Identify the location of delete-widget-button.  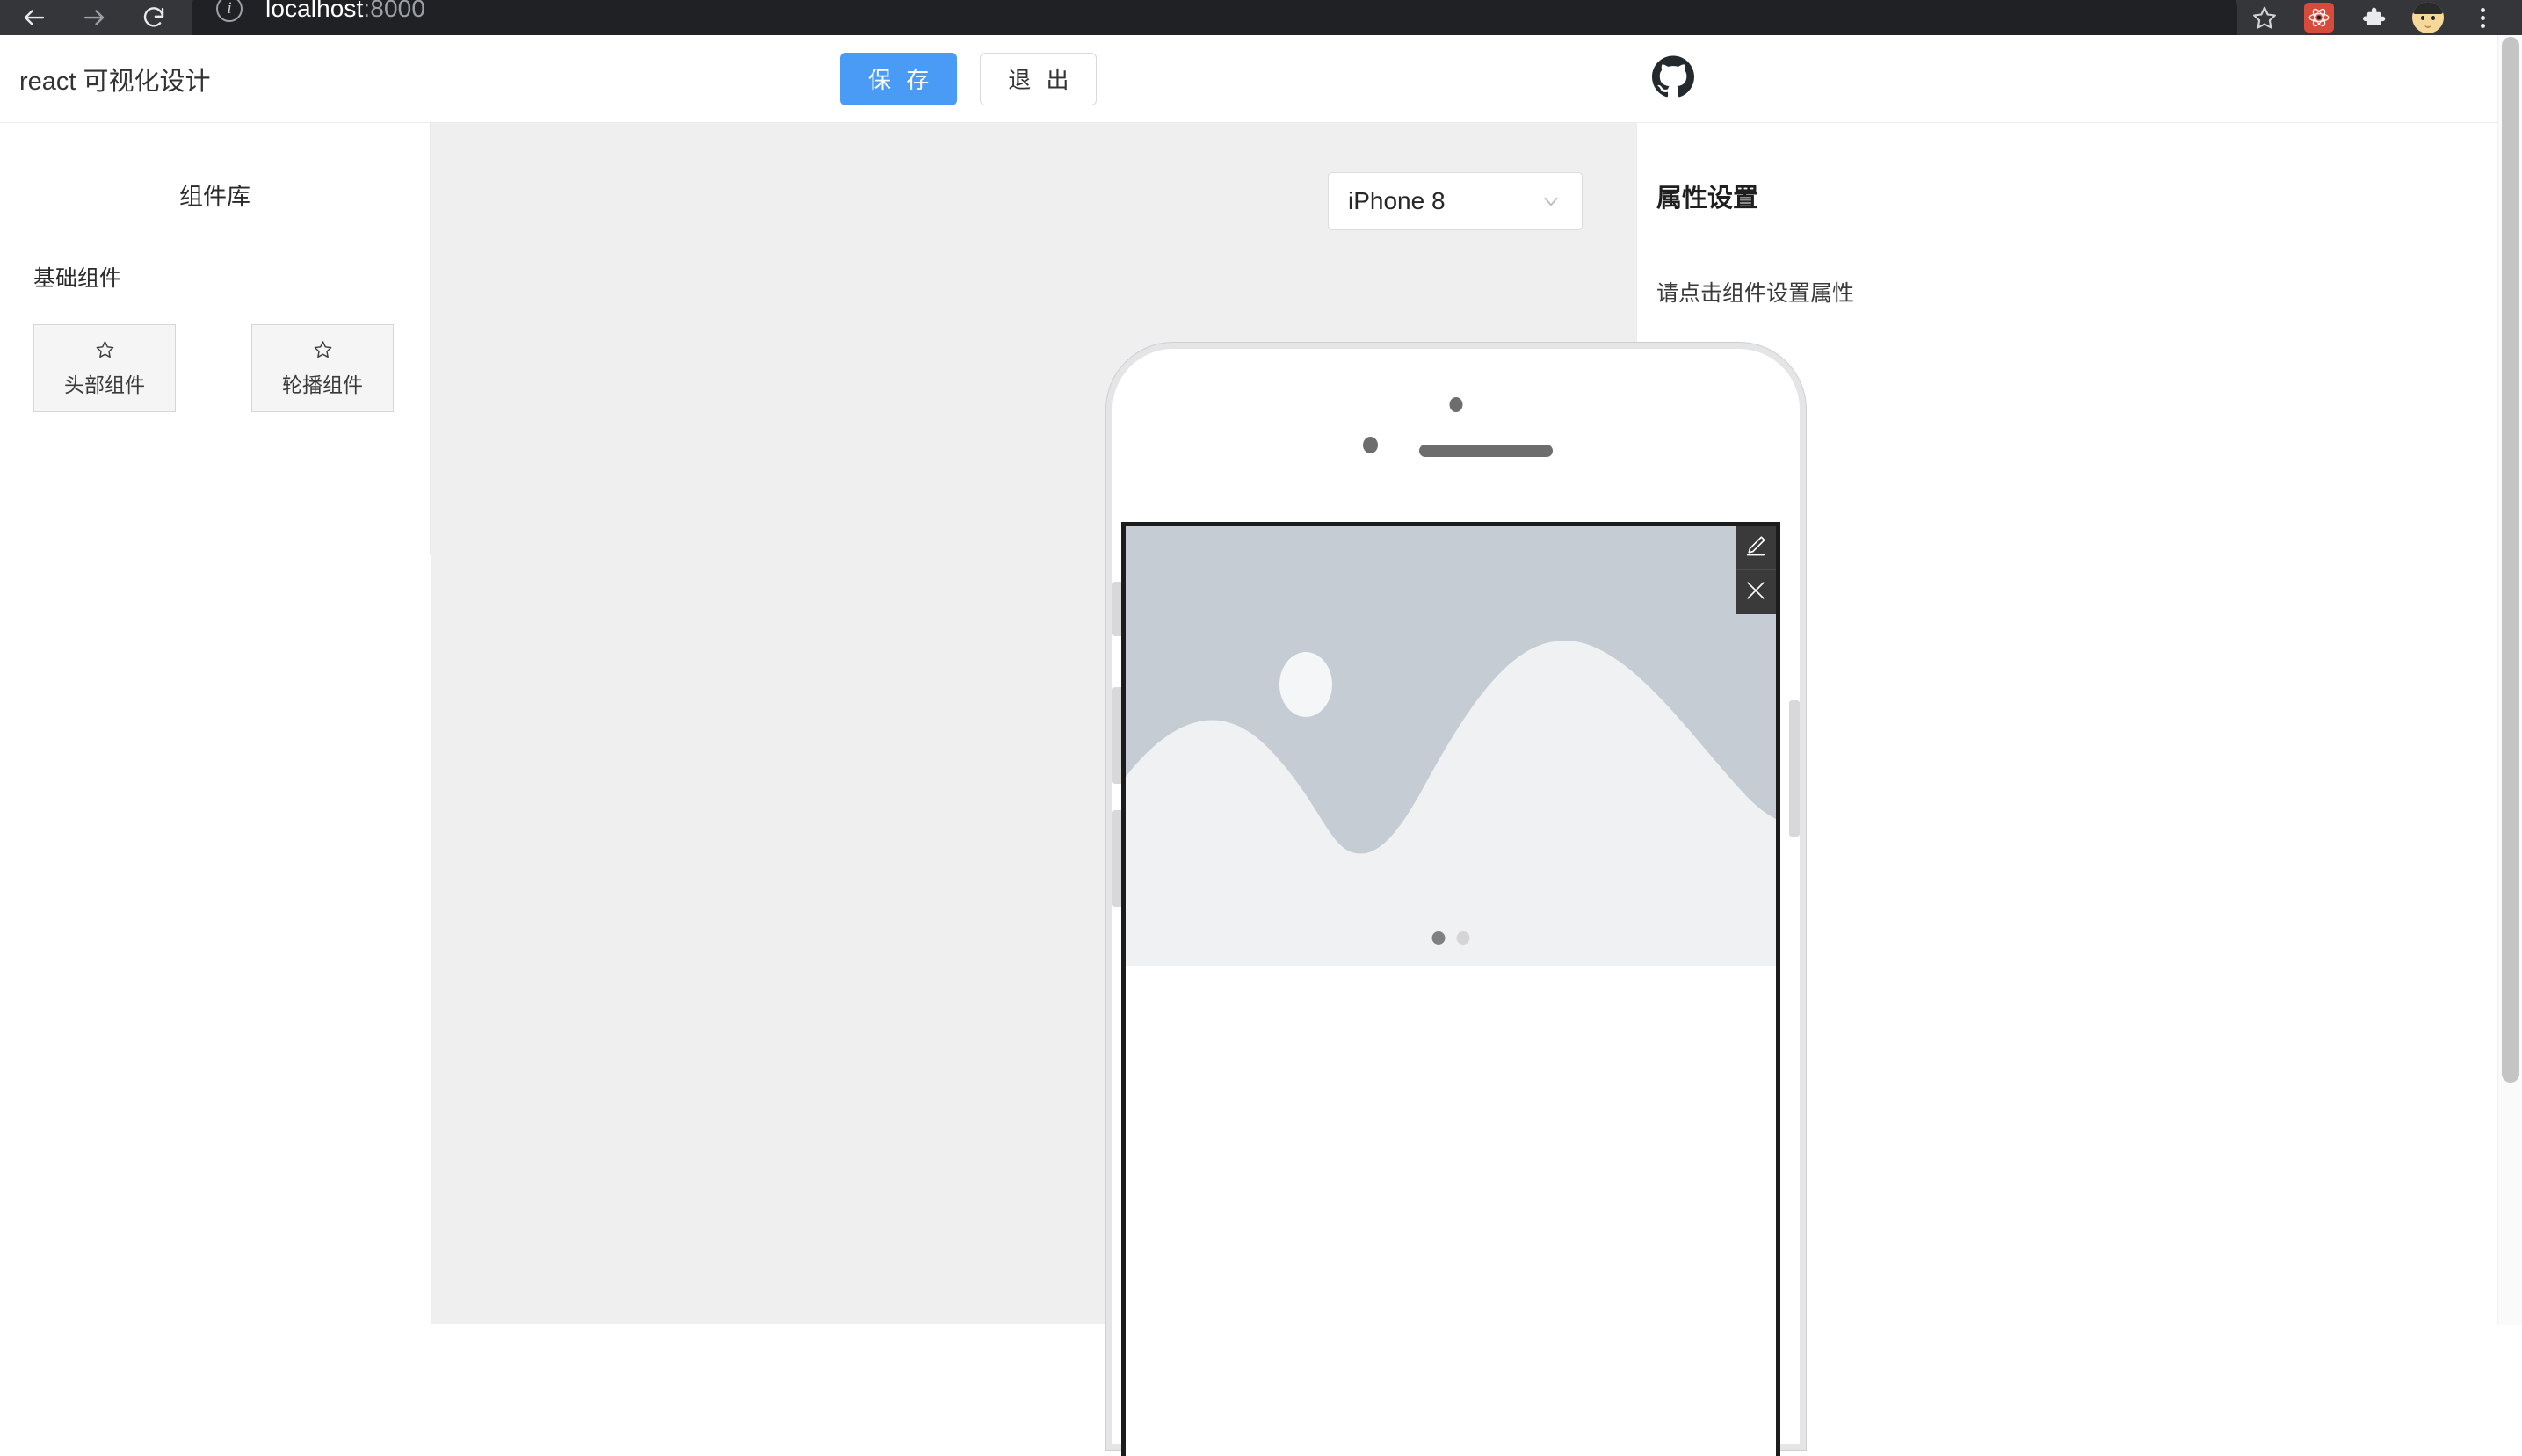
(1756, 592).